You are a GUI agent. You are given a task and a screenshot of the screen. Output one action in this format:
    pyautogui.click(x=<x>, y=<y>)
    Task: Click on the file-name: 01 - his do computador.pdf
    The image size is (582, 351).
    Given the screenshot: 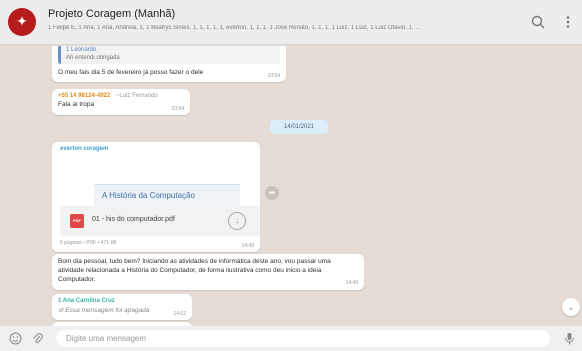 What is the action you would take?
    pyautogui.click(x=133, y=219)
    